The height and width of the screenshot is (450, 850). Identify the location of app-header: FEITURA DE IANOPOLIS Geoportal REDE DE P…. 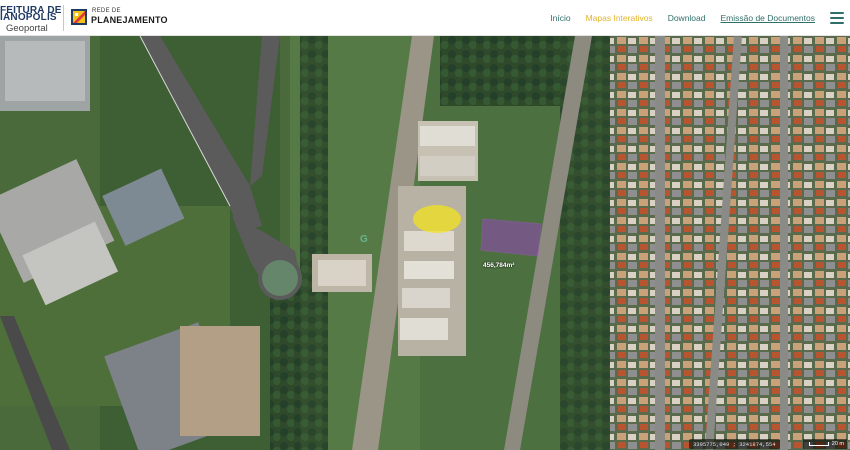
(425, 18).